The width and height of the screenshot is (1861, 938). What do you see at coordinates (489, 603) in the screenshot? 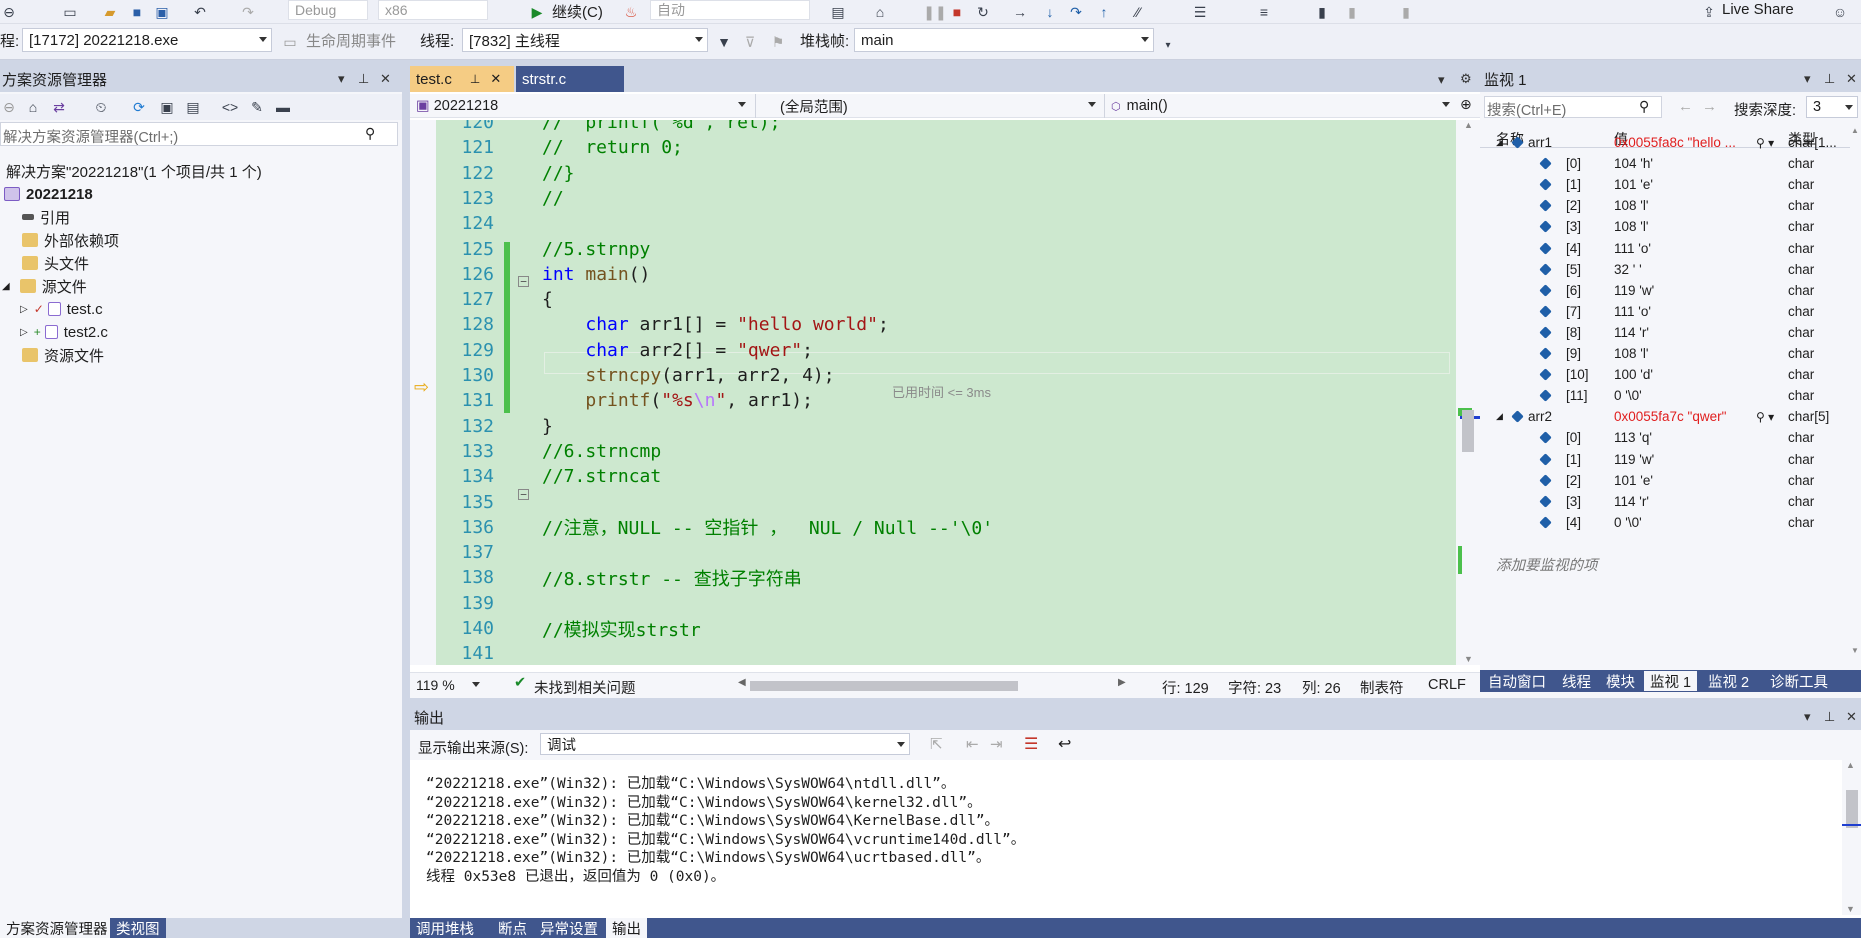
I see `code-line: 139` at bounding box center [489, 603].